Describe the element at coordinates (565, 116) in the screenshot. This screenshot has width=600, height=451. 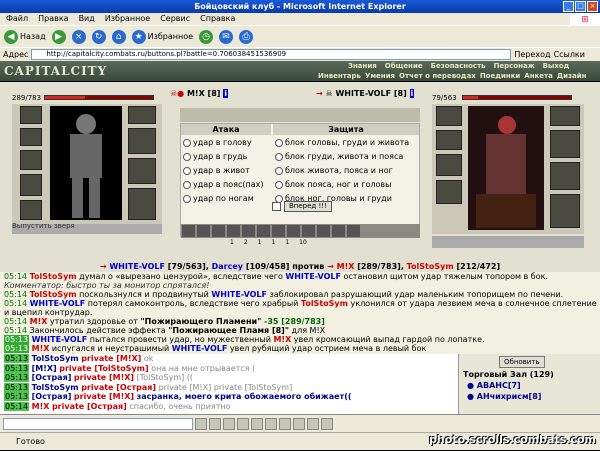
I see `opp-slot-earrings` at that location.